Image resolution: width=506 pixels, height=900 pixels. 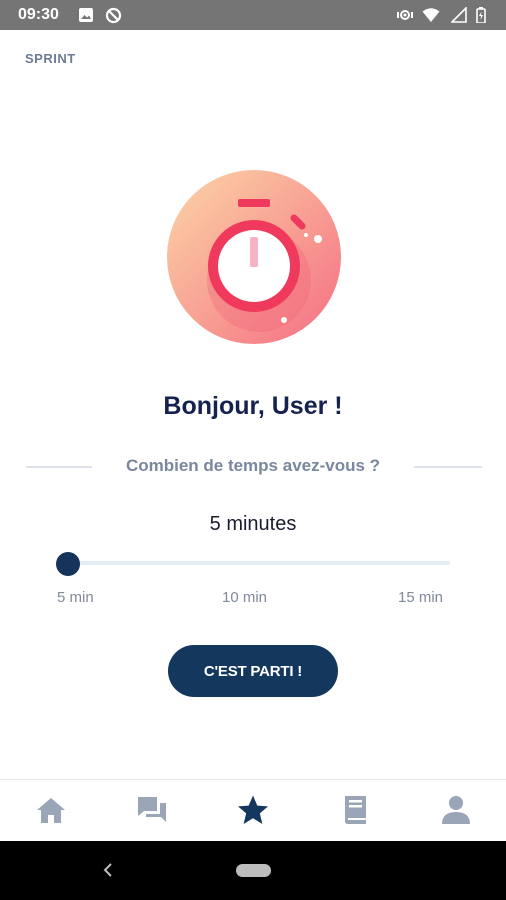 What do you see at coordinates (253, 15) in the screenshot?
I see `status-bar: 09:30` at bounding box center [253, 15].